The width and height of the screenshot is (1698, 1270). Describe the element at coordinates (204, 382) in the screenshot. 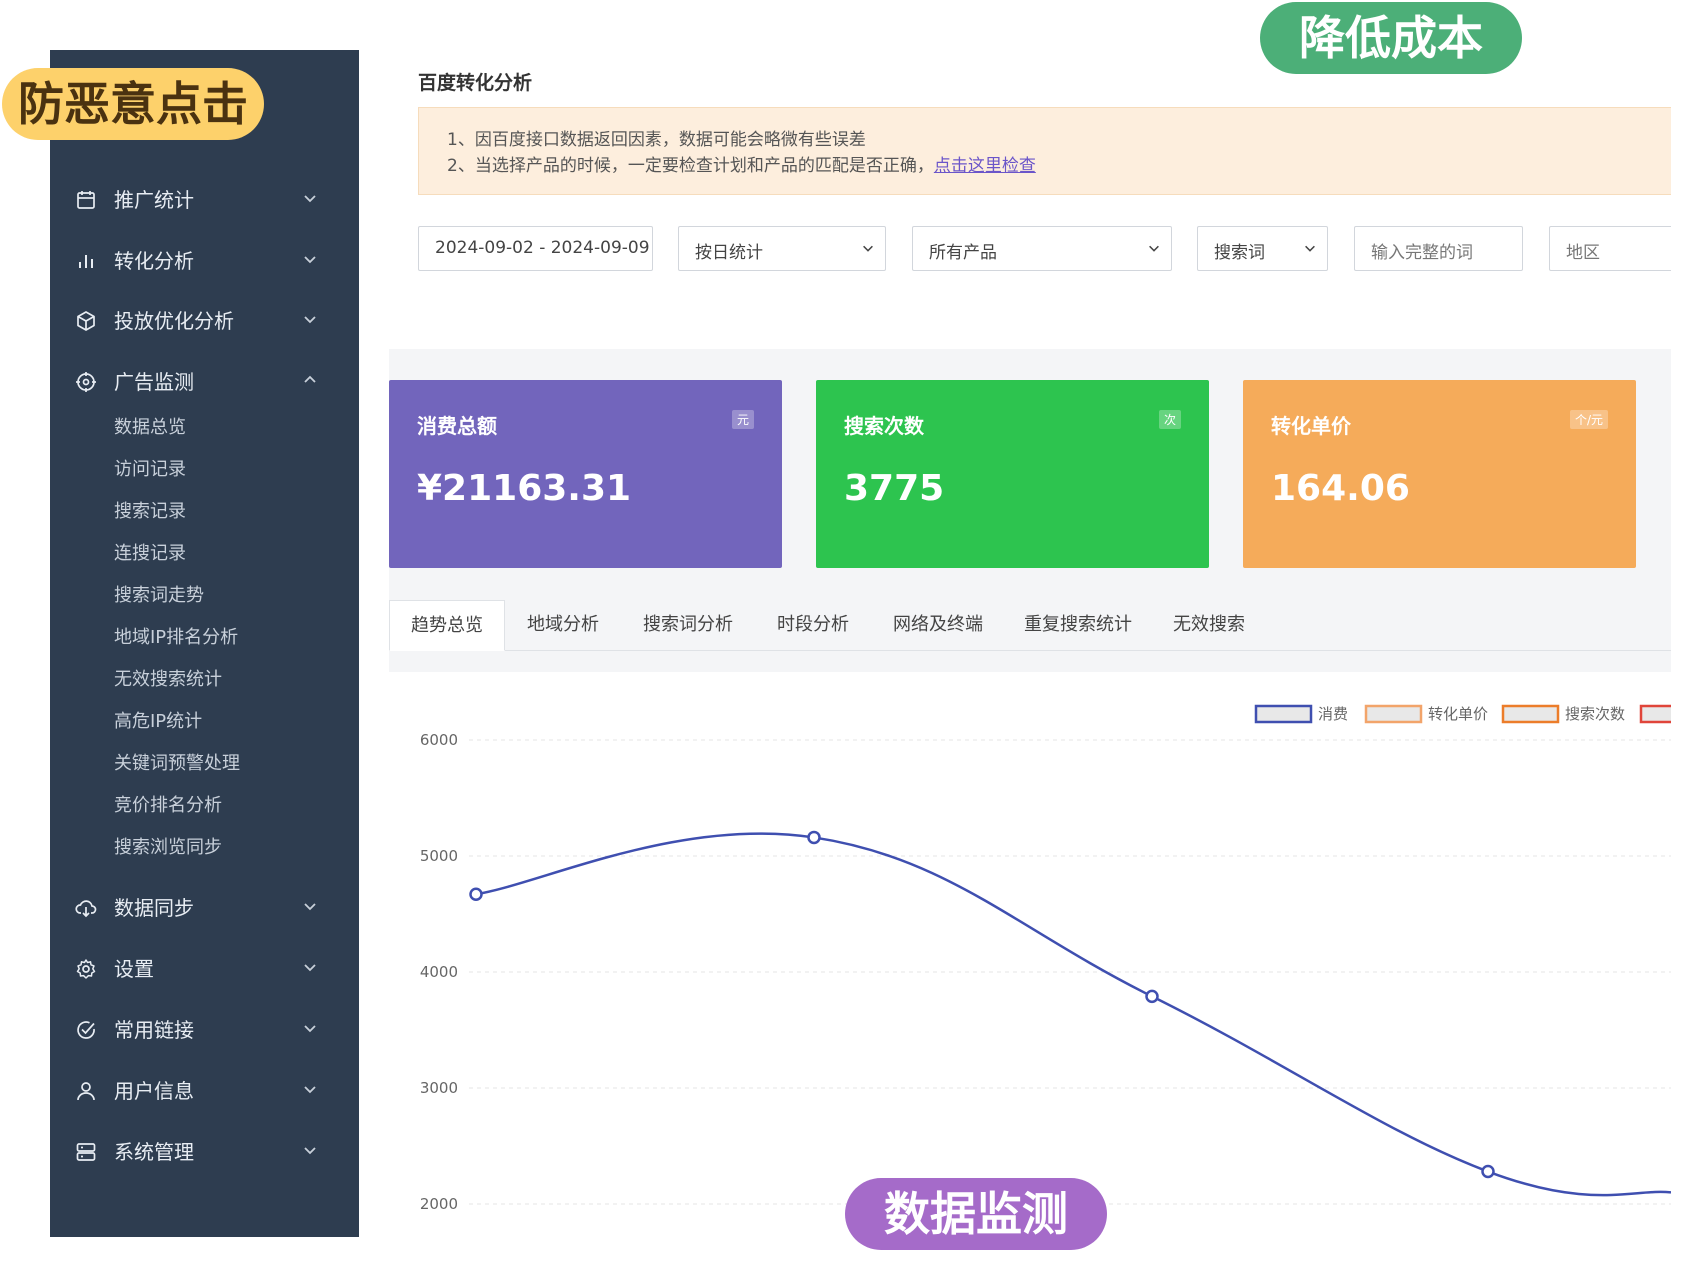

I see `sidebar-item-ad-monitoring: 广告监测` at that location.